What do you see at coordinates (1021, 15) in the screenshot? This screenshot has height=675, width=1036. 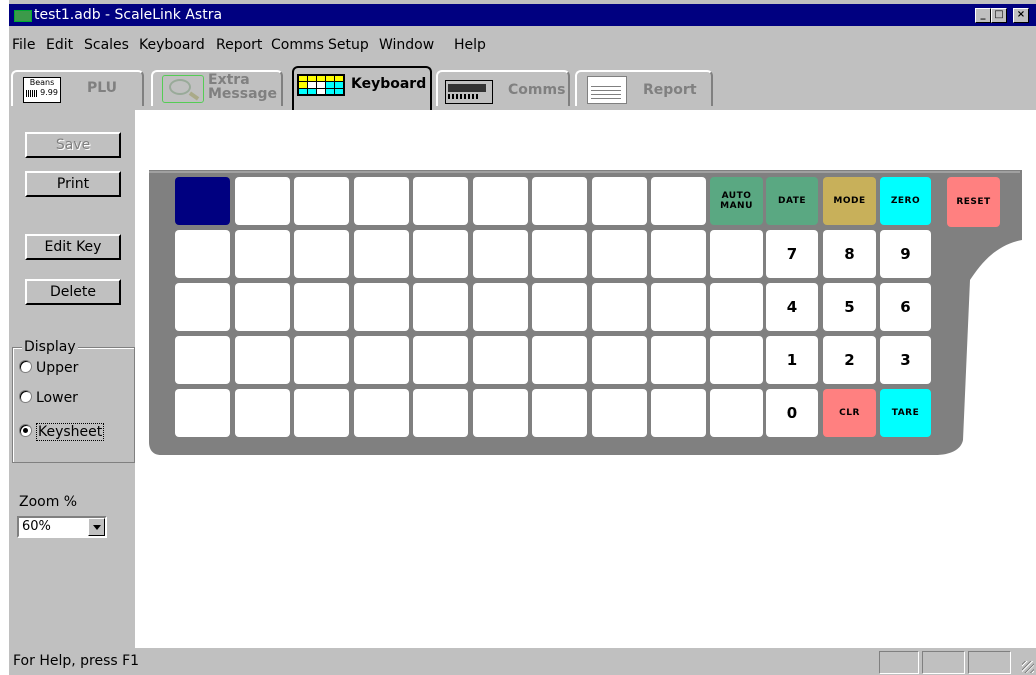 I see `close-button: ×` at bounding box center [1021, 15].